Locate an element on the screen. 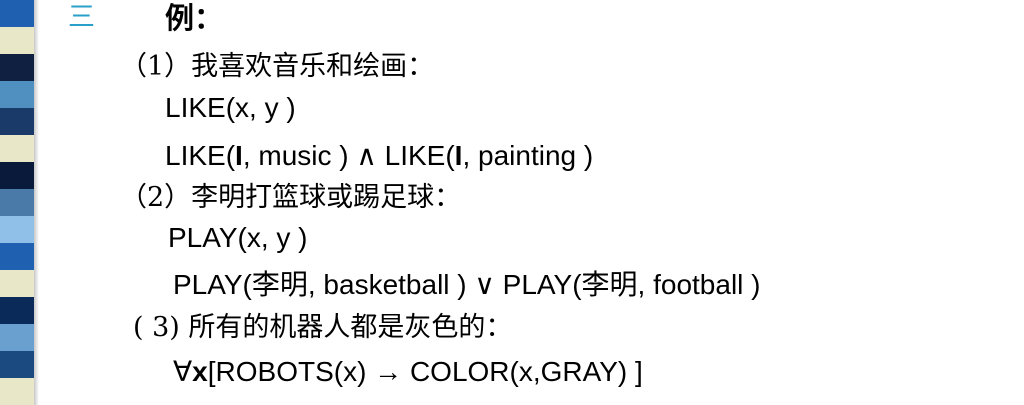  example-1-predicate: LIKE(x, y ) is located at coordinates (230, 107).